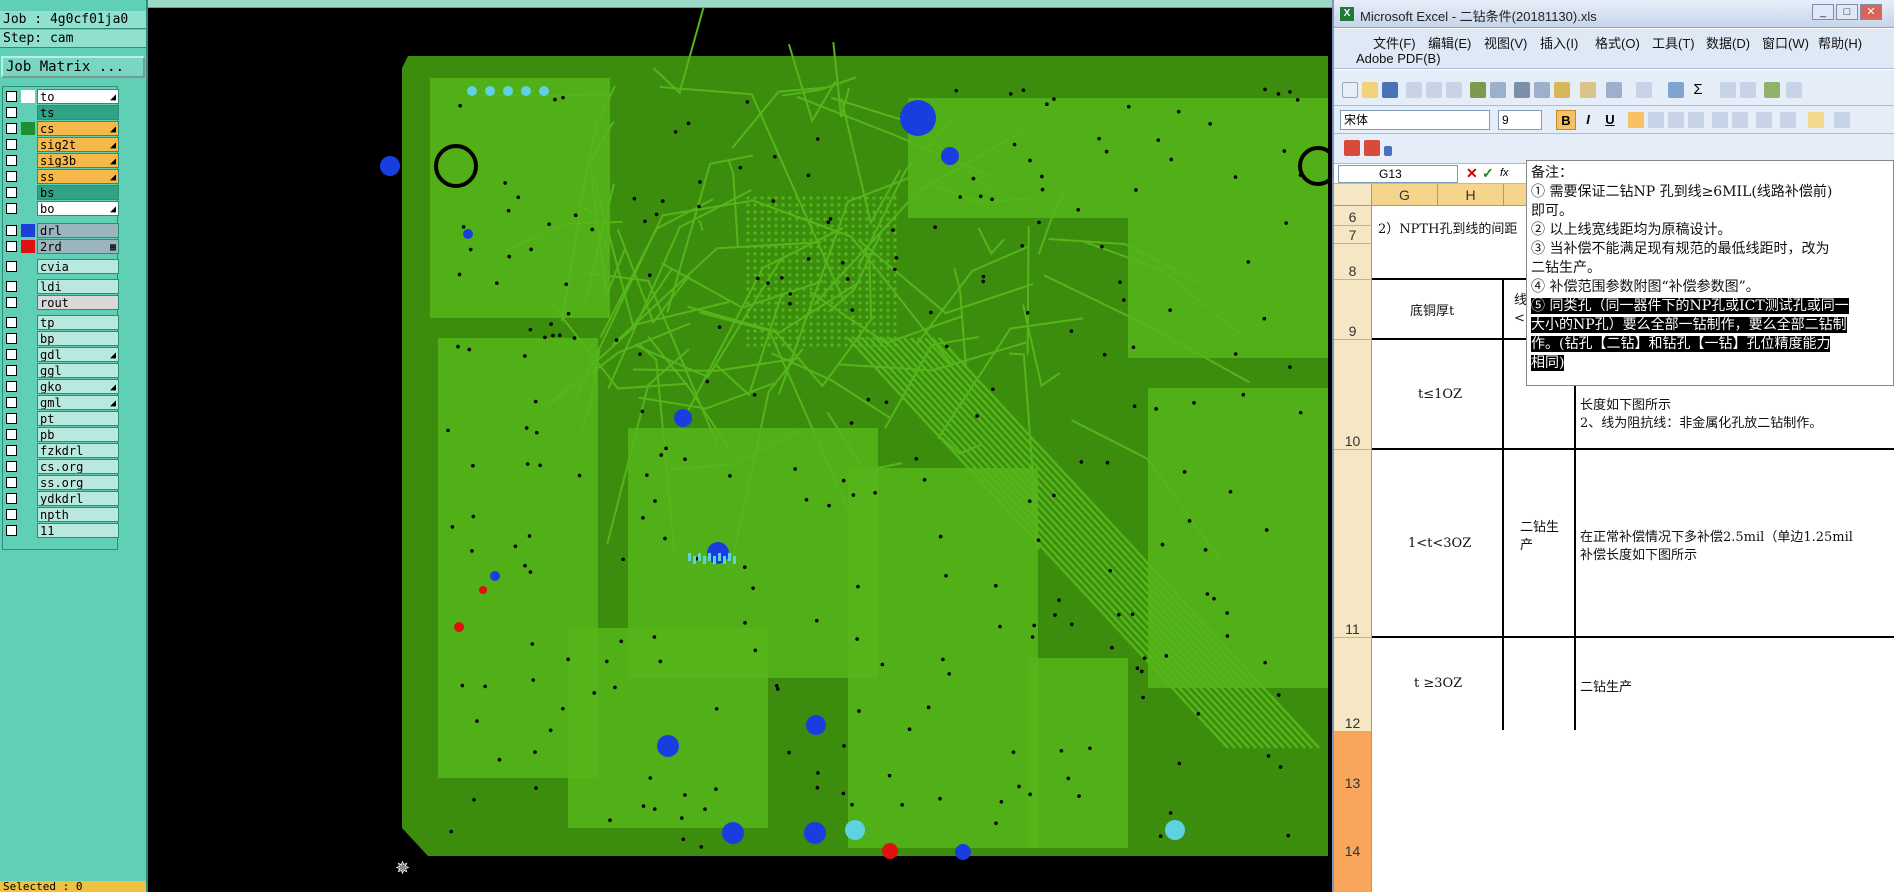  What do you see at coordinates (78, 230) in the screenshot?
I see `layer-name: drl` at bounding box center [78, 230].